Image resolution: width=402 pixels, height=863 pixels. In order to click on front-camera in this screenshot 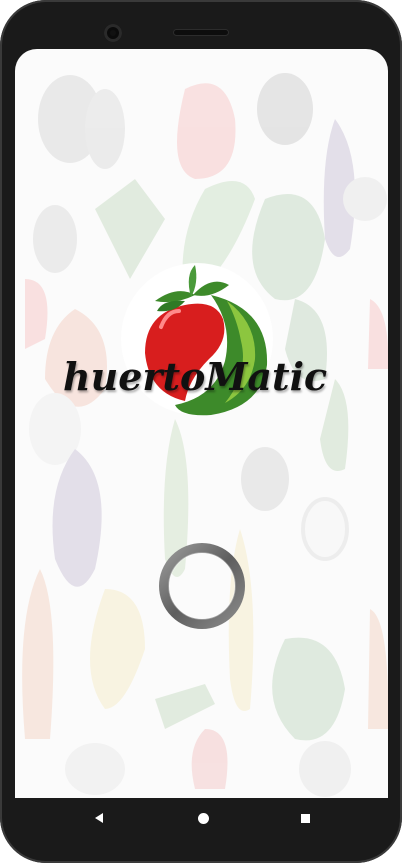, I will do `click(113, 33)`.